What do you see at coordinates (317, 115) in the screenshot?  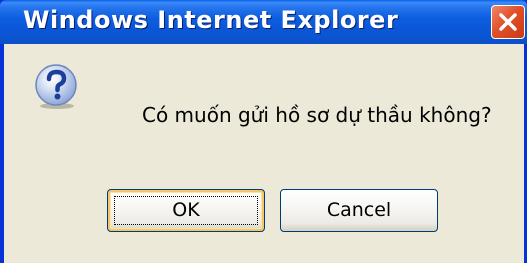 I see `dialog-message: Có muốn gửi hồ sơ dự thầu không?` at bounding box center [317, 115].